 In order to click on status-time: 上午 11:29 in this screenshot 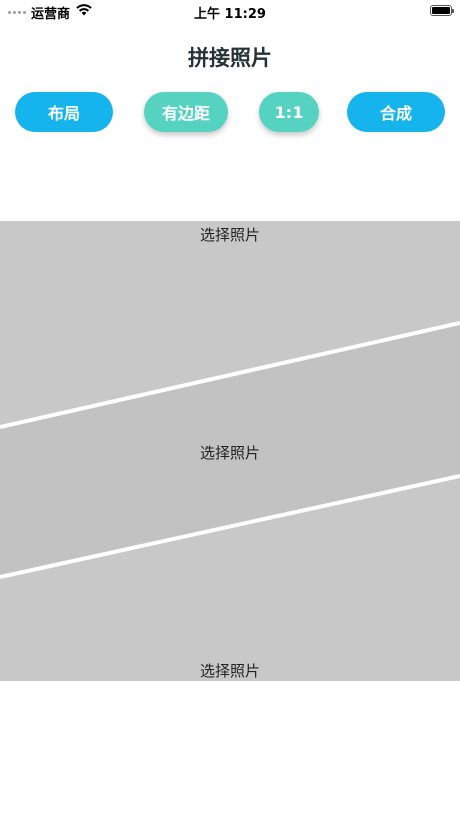, I will do `click(230, 14)`.